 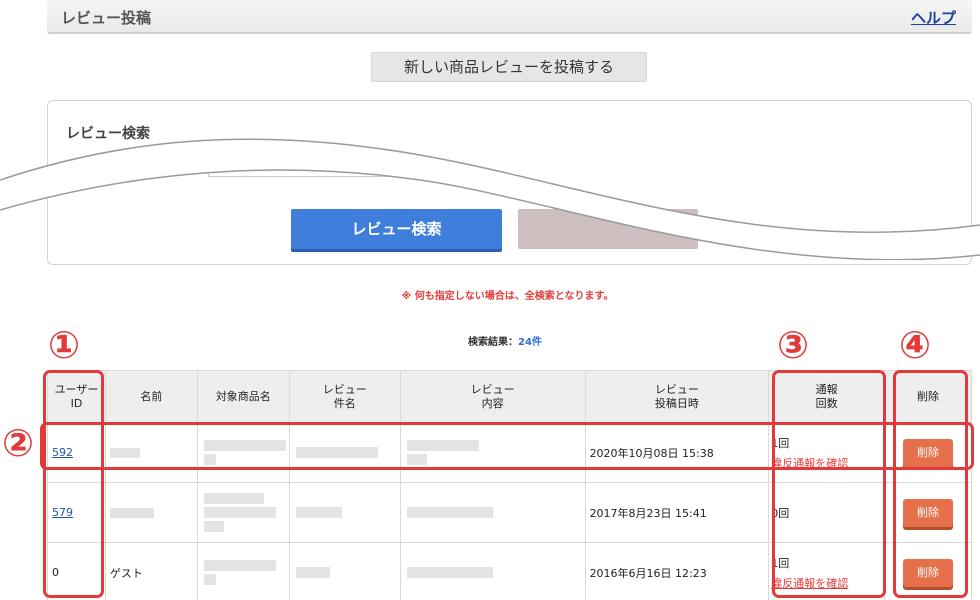 What do you see at coordinates (106, 18) in the screenshot?
I see `page-title: レビュー投稿` at bounding box center [106, 18].